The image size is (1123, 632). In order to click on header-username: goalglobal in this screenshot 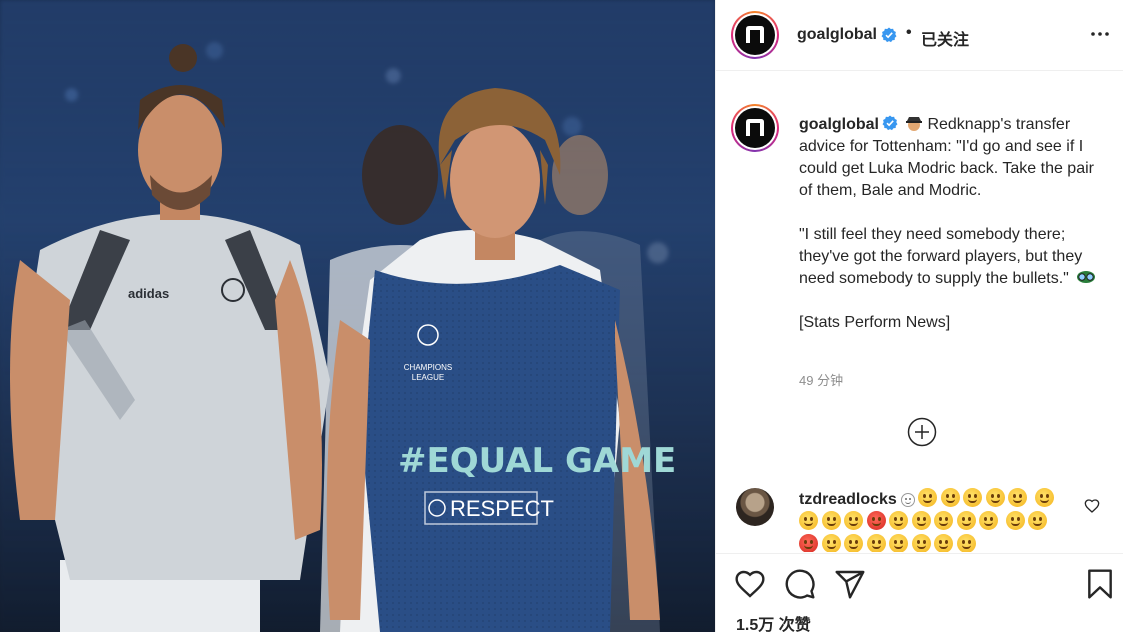, I will do `click(837, 35)`.